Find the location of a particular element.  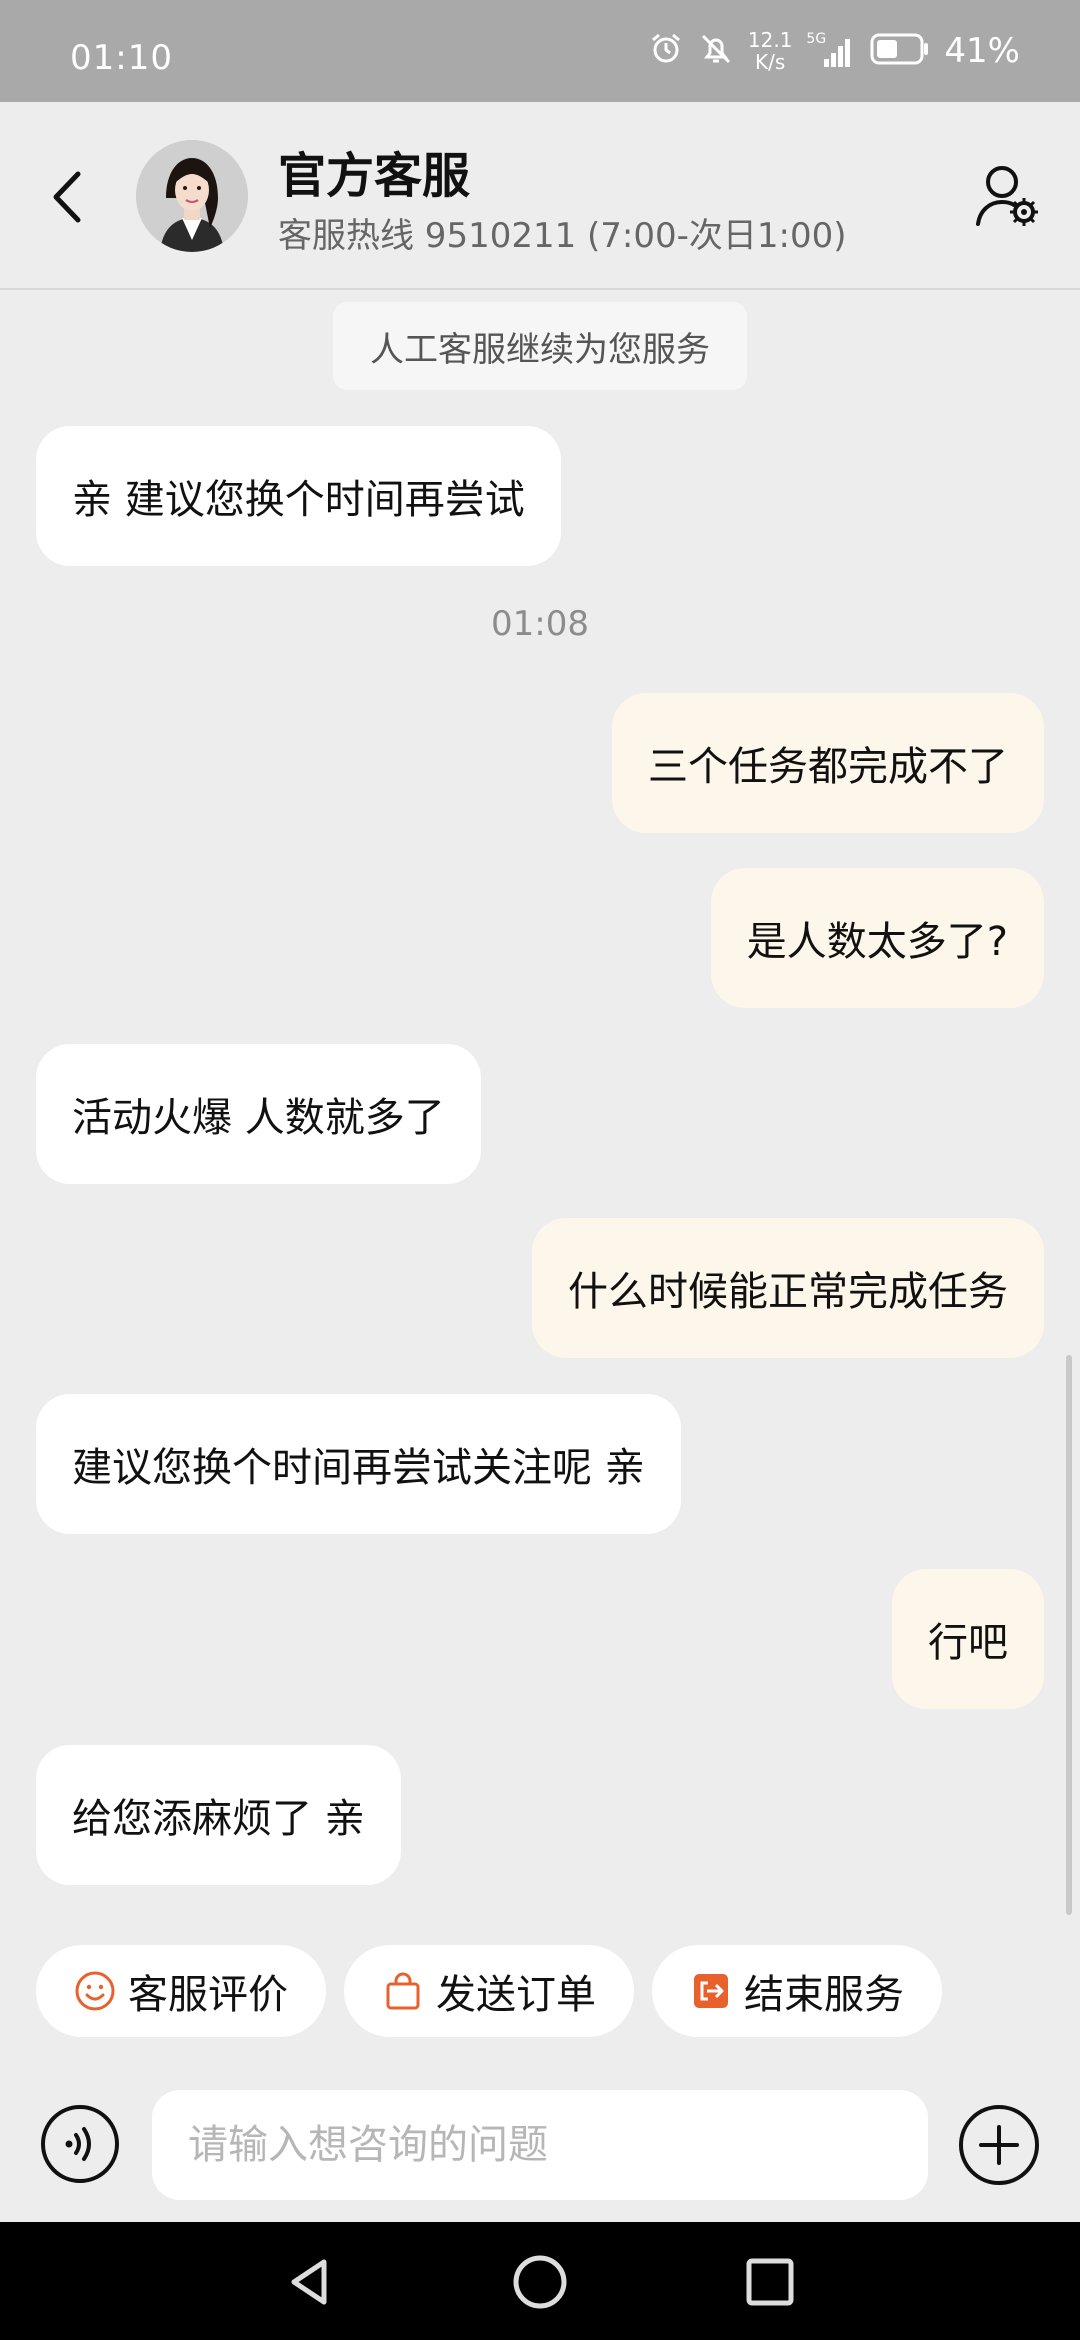

plus-icon is located at coordinates (999, 2145).